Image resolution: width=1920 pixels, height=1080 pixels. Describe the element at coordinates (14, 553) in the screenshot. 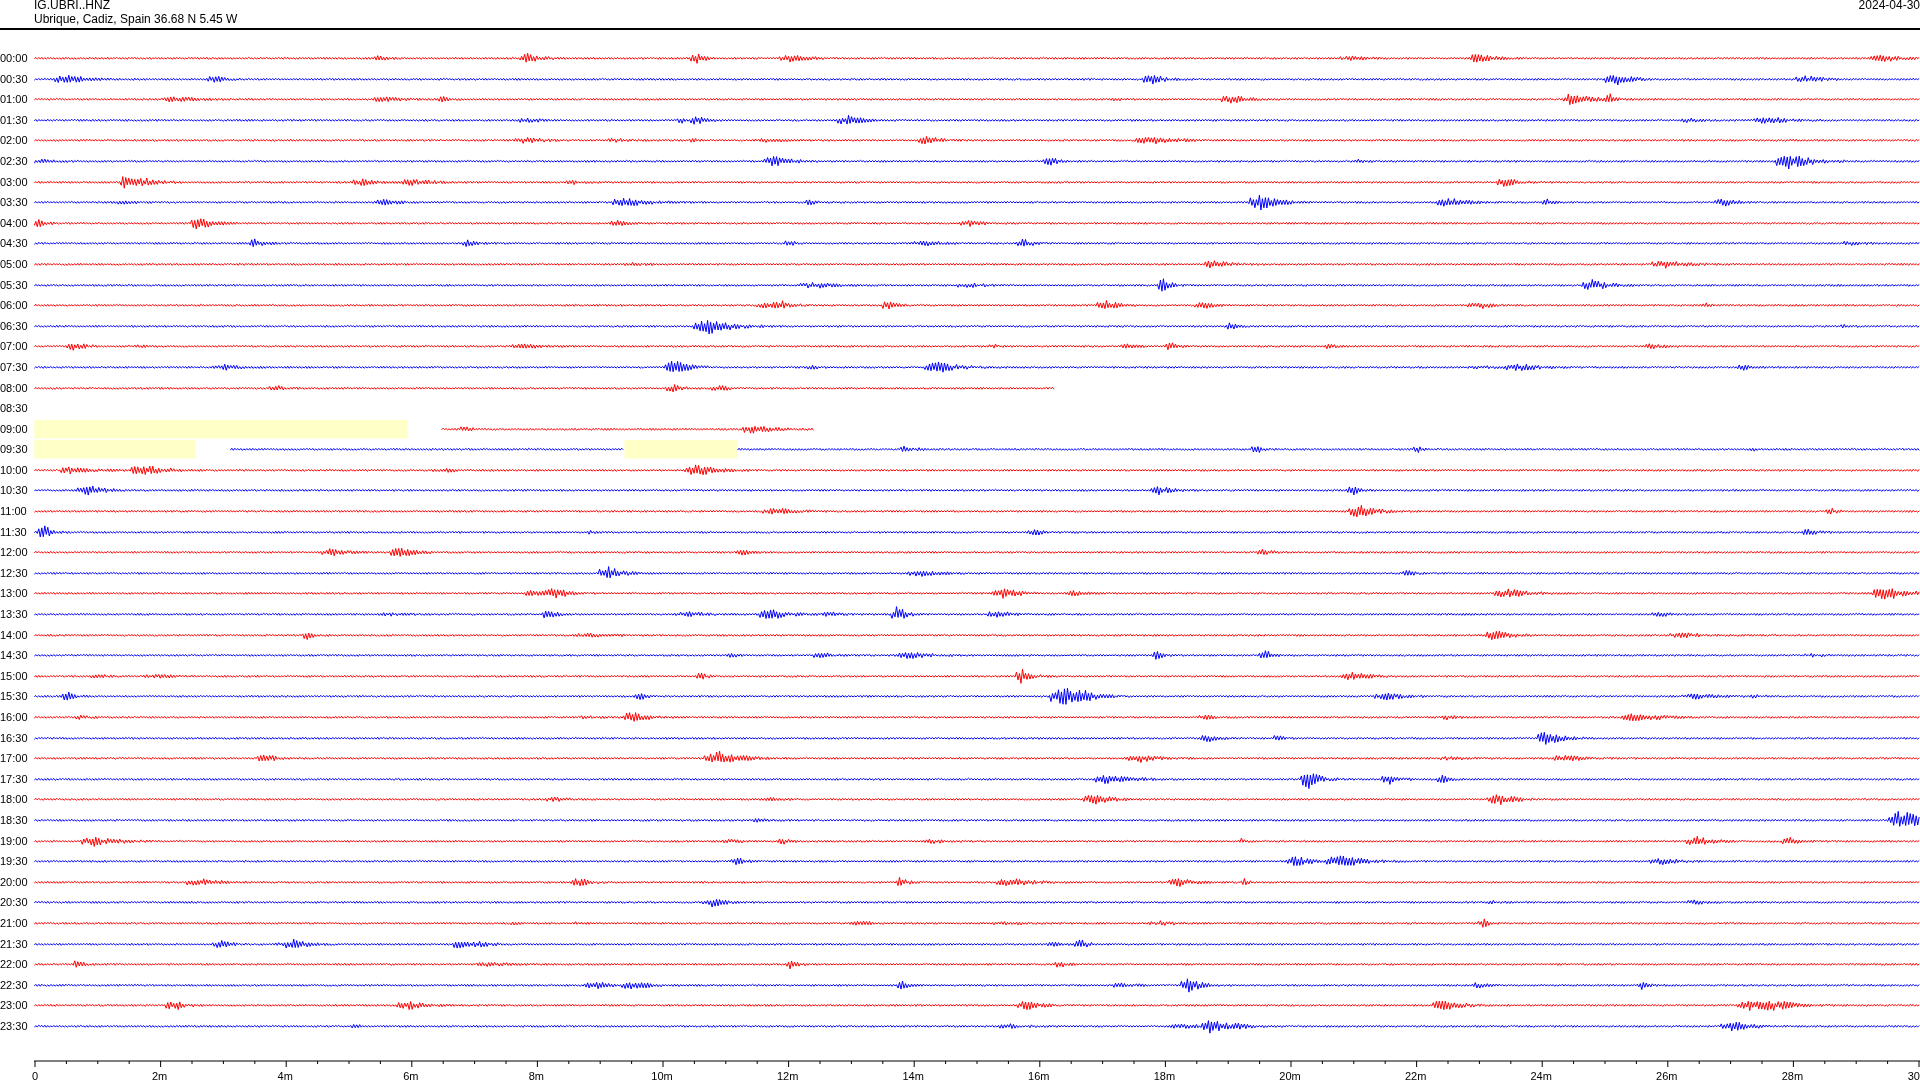

I see `time-label: 12:00` at that location.